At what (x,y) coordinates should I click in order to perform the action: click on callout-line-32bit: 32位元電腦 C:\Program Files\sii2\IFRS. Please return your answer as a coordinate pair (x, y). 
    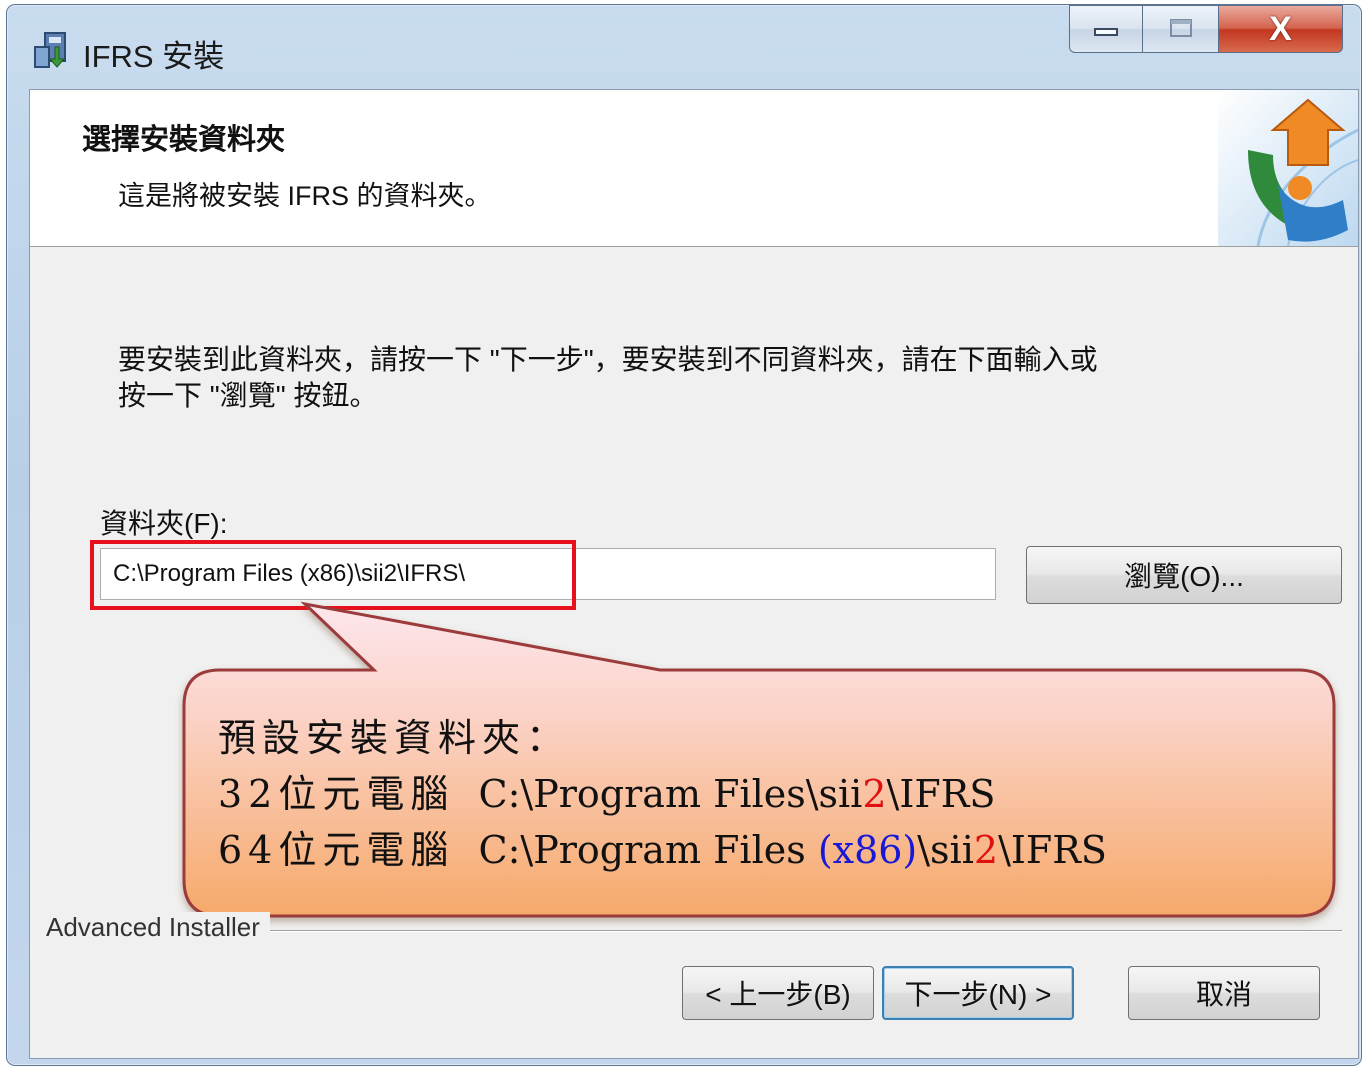
    Looking at the image, I should click on (768, 794).